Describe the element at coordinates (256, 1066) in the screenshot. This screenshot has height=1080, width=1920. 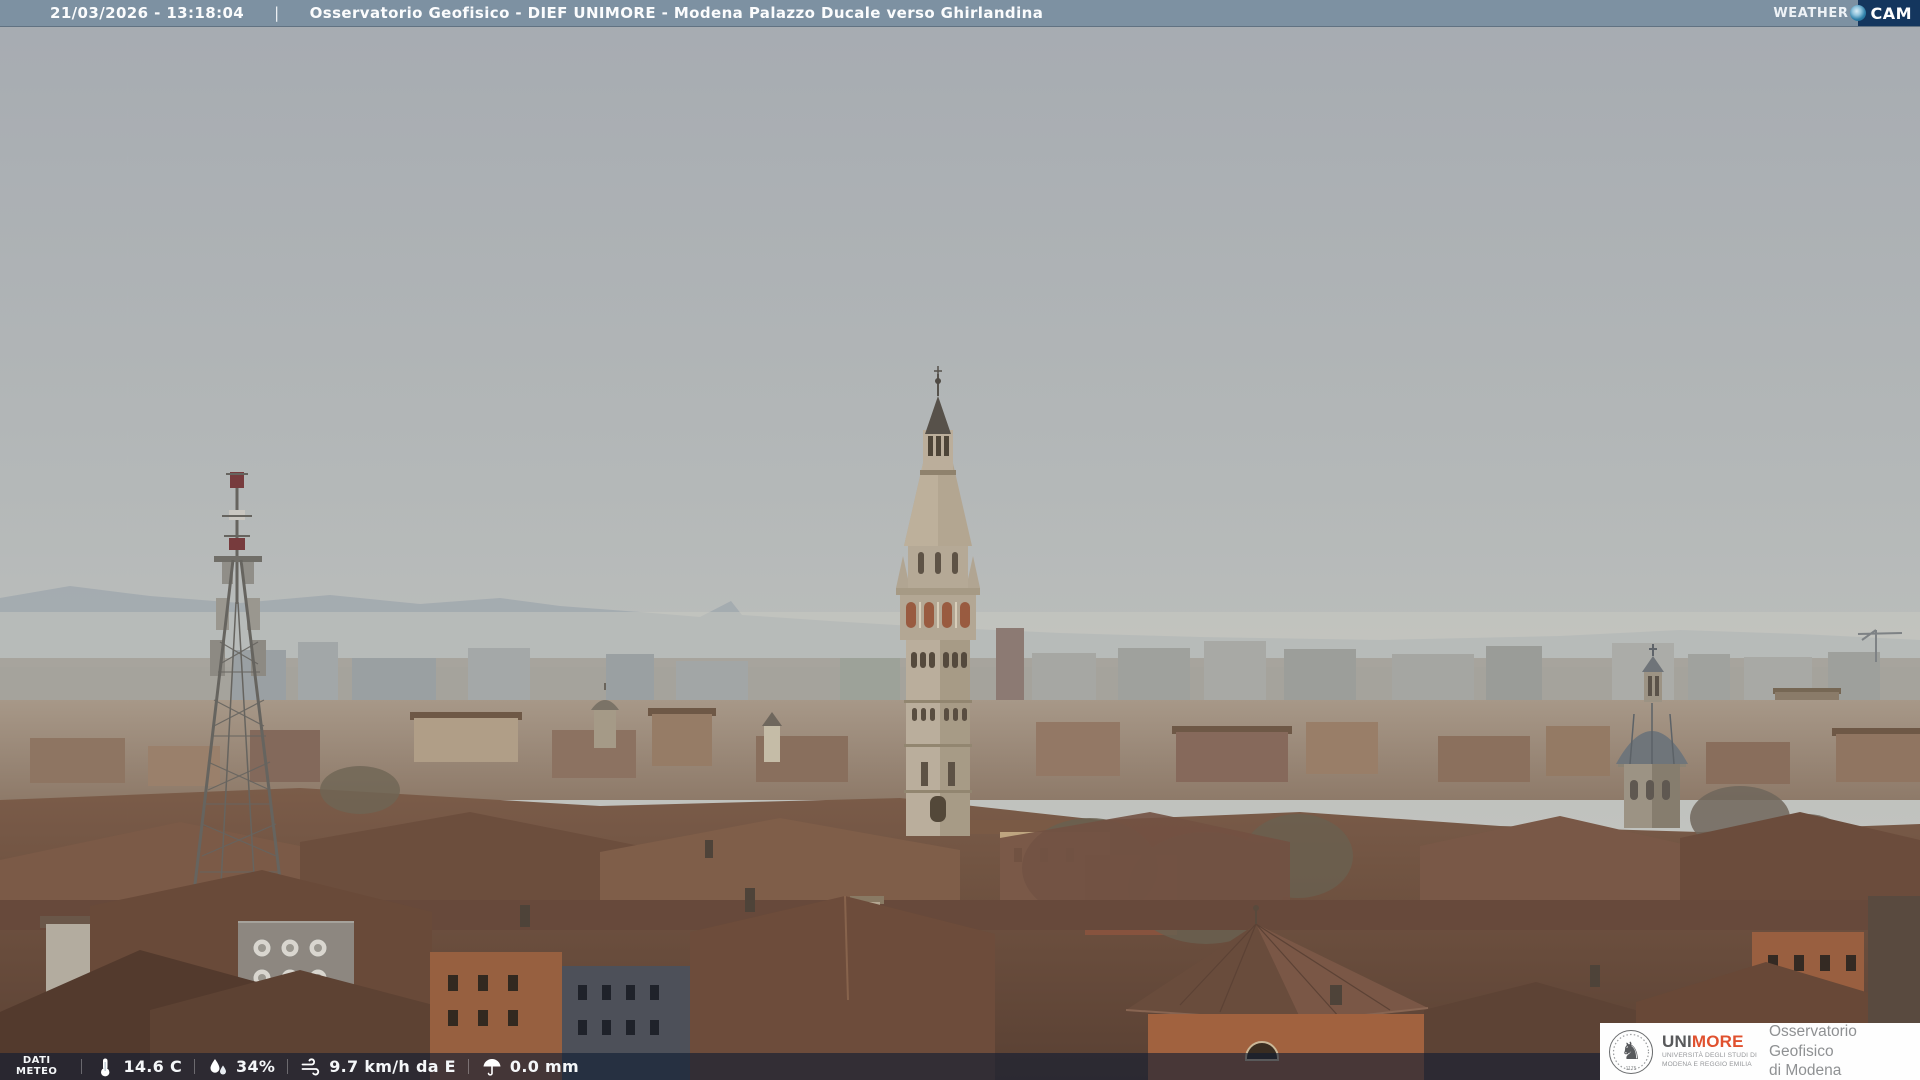
I see `humidity-value: 34%` at that location.